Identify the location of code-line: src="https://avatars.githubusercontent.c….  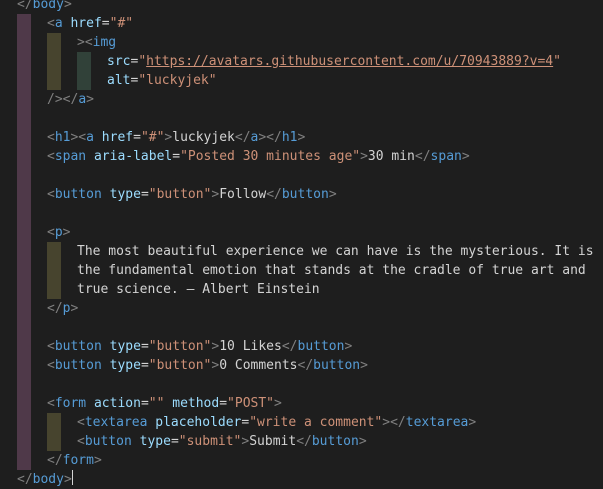
(301, 61).